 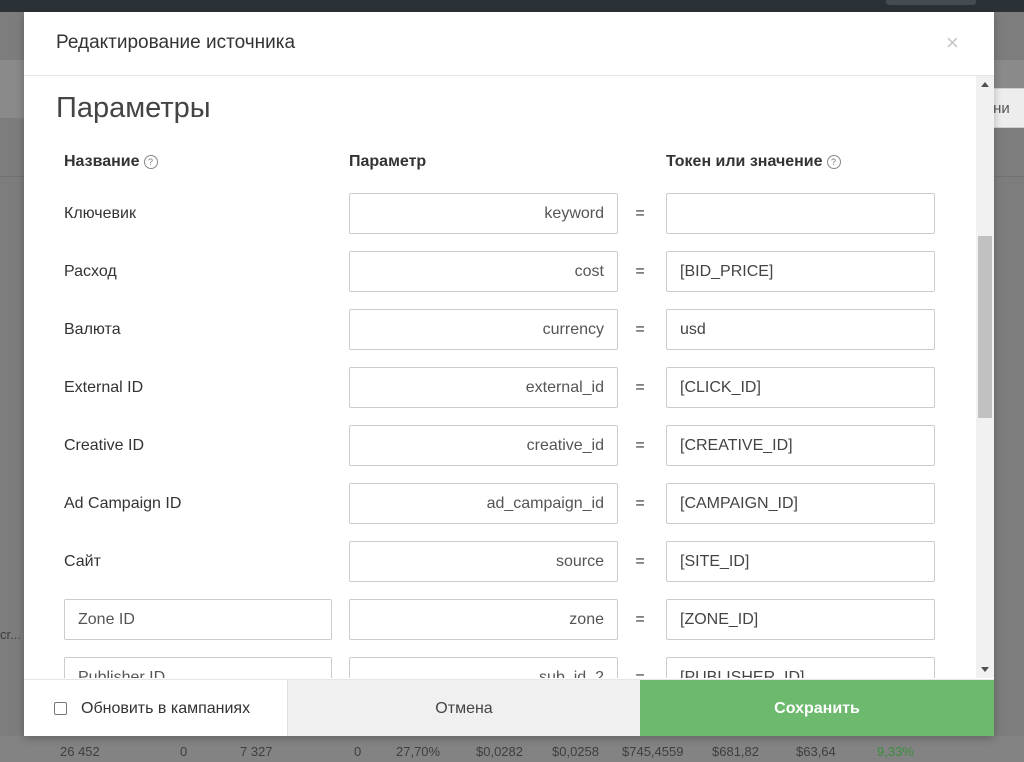 What do you see at coordinates (800, 445) in the screenshot?
I see `token-value-input: [CREATIVE_ID]` at bounding box center [800, 445].